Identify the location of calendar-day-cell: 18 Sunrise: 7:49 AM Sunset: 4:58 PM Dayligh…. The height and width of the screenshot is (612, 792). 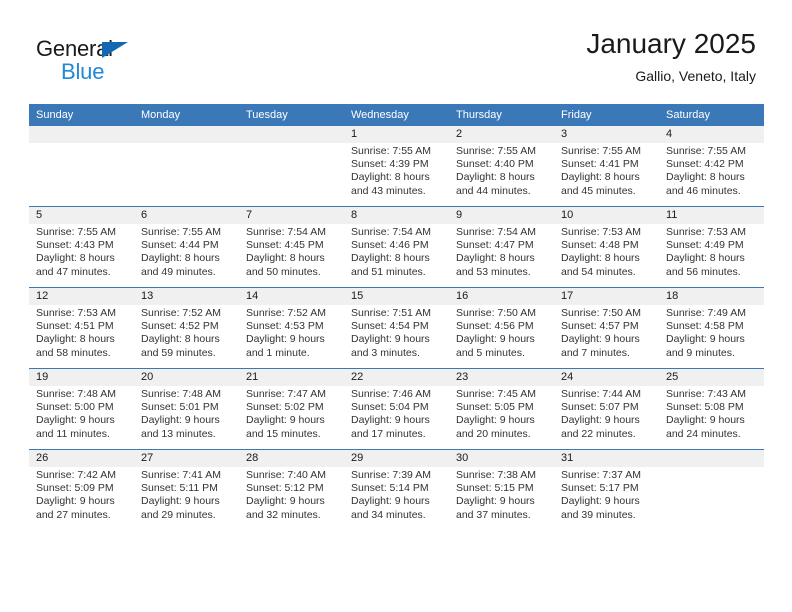
(711, 328).